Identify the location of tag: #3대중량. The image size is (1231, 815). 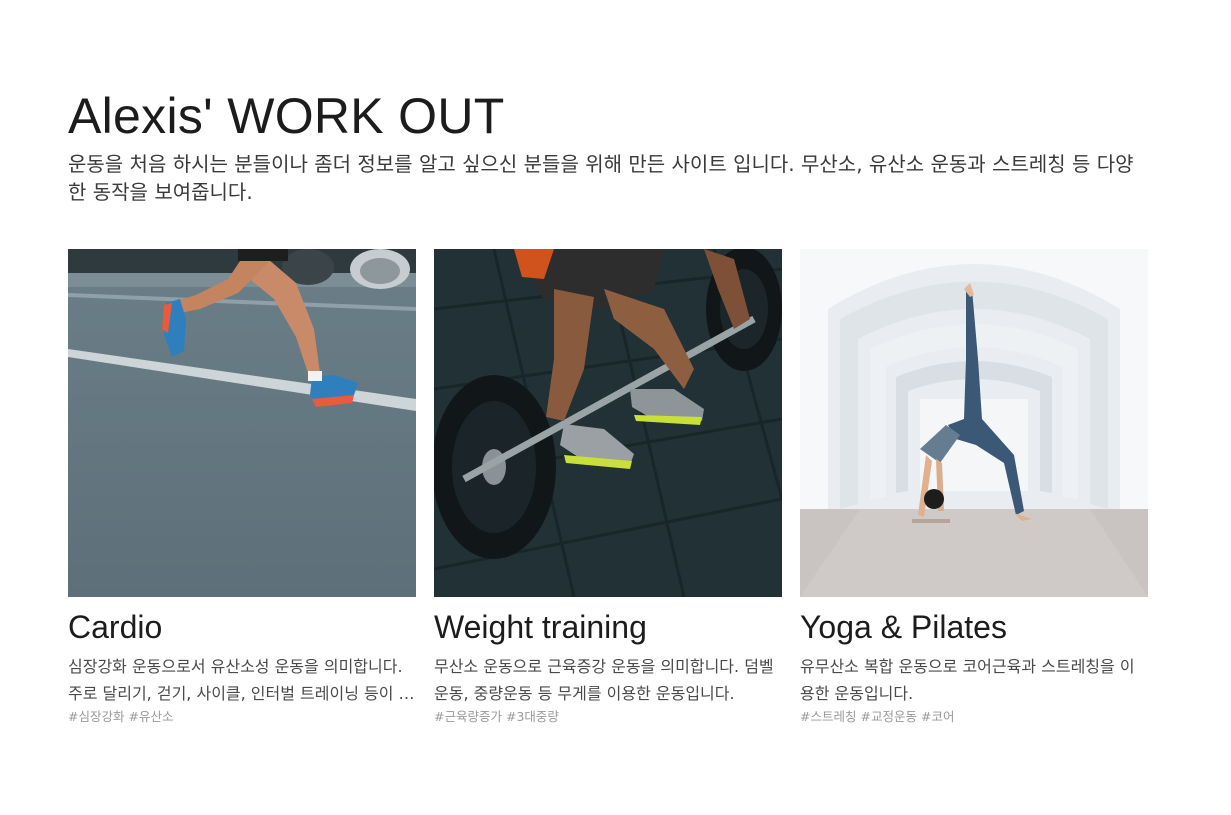
(532, 716).